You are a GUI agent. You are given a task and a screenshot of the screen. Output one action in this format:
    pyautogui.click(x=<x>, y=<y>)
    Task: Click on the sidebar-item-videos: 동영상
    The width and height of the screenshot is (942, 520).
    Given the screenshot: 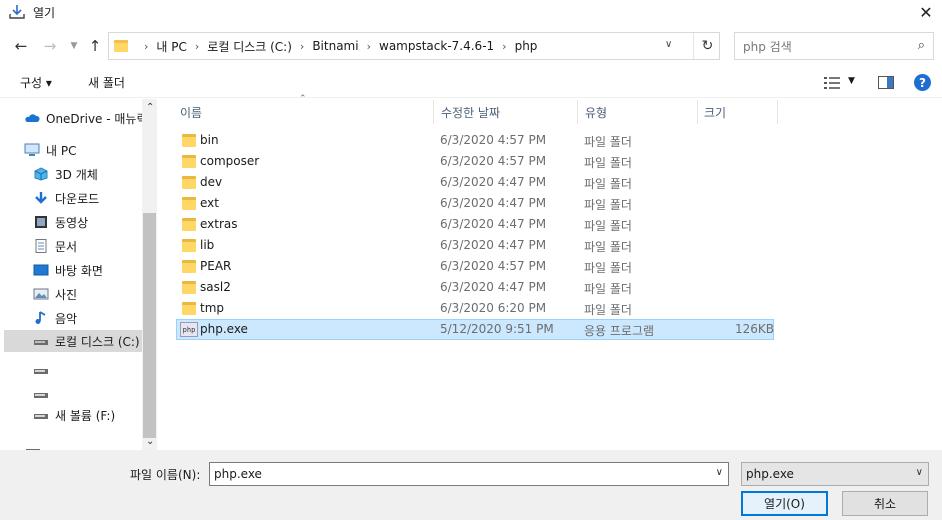 What is the action you would take?
    pyautogui.click(x=60, y=222)
    